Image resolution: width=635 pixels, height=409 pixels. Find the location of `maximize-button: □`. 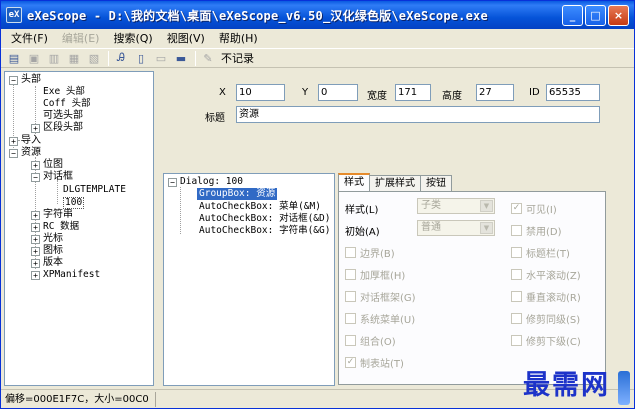

maximize-button: □ is located at coordinates (595, 15).